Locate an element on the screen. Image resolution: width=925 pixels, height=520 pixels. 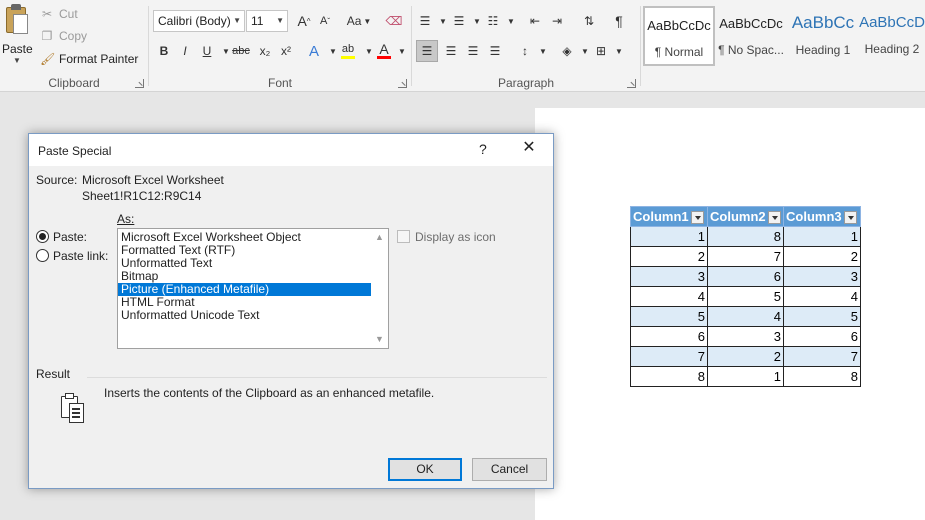
style-name: Heading 1 is located at coordinates (823, 50).